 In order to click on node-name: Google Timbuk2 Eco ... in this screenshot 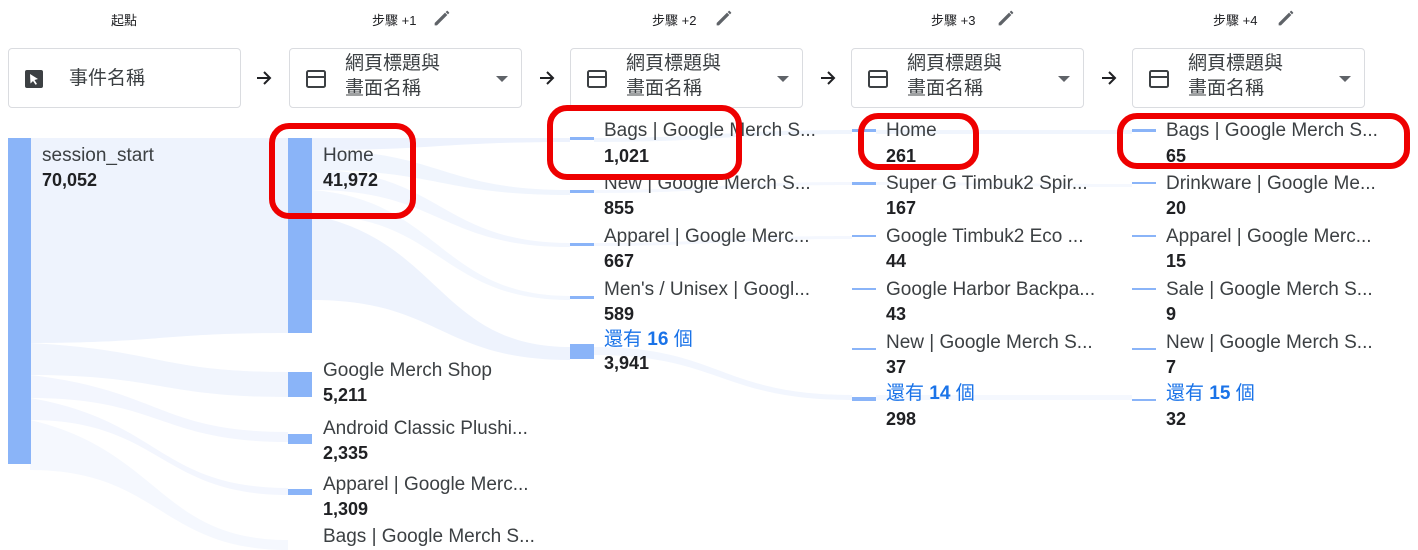, I will do `click(985, 236)`.